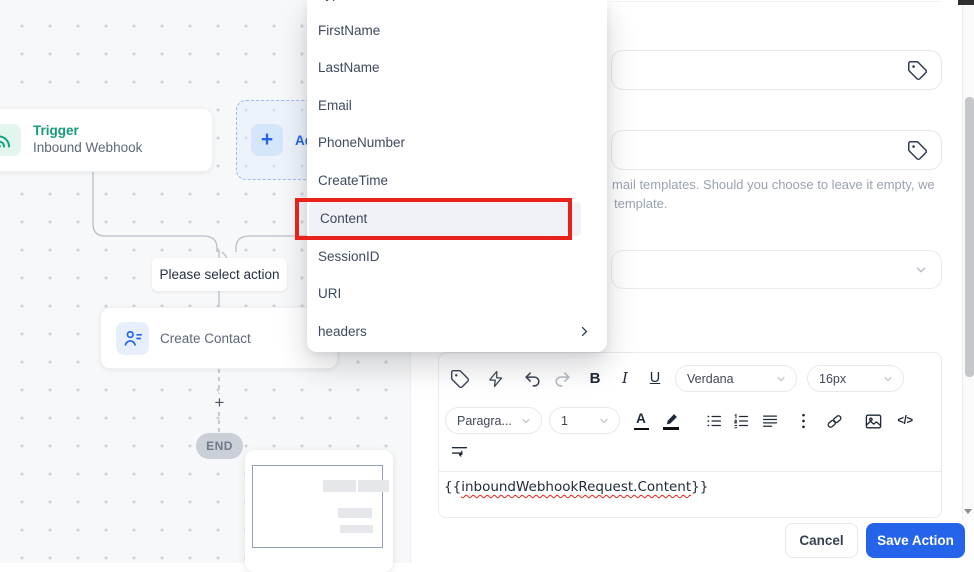 The width and height of the screenshot is (974, 572). I want to click on undo-button, so click(532, 379).